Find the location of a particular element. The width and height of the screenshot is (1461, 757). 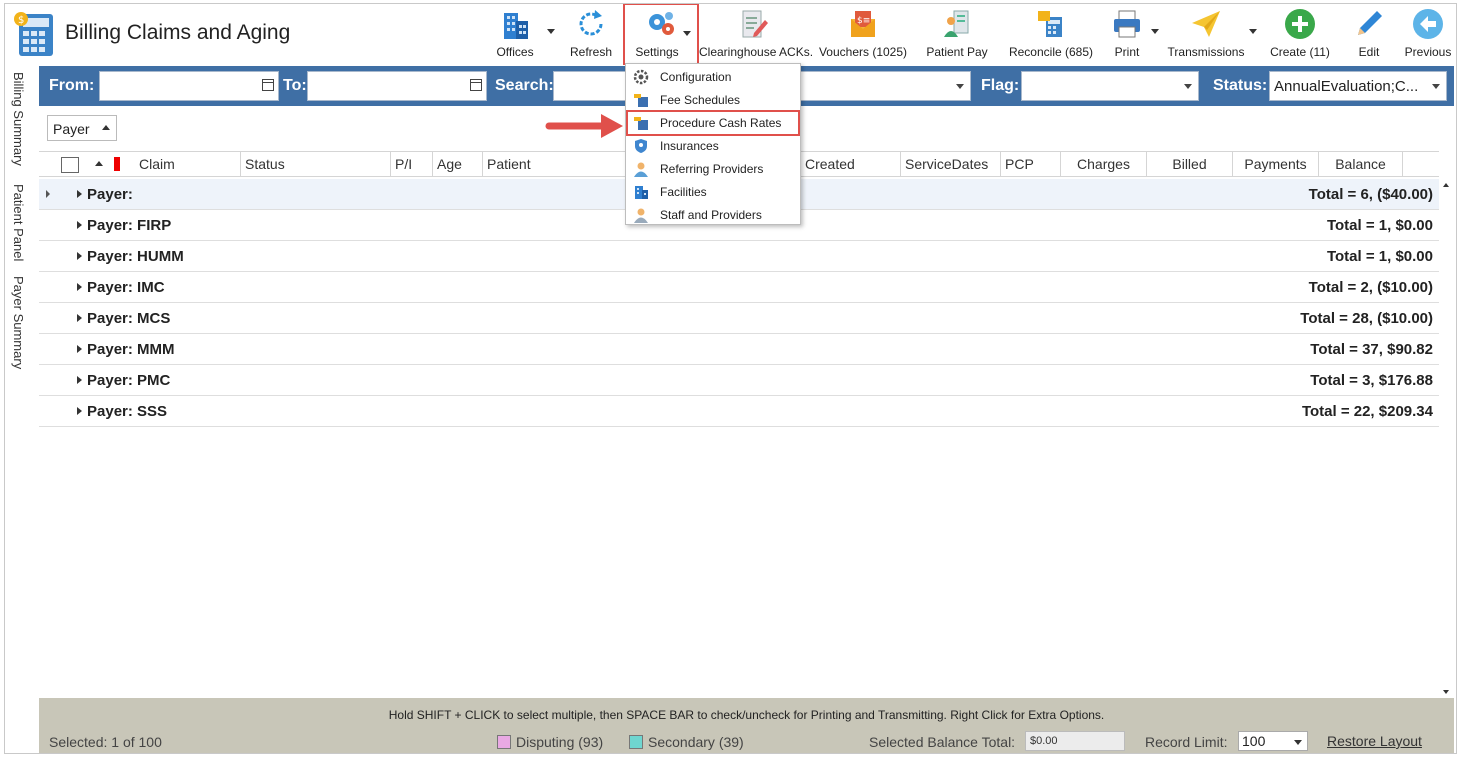

group-row: Payer: MMM Total = 37, $90.82 is located at coordinates (739, 349).